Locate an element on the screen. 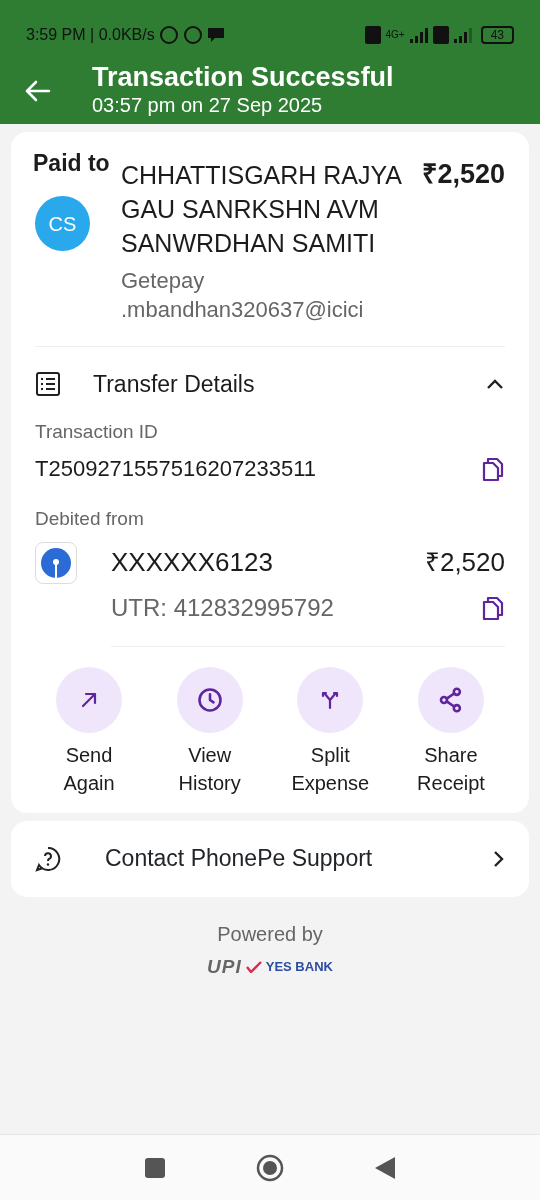 This screenshot has height=1200, width=540. action-button: Split Expense is located at coordinates (330, 731).